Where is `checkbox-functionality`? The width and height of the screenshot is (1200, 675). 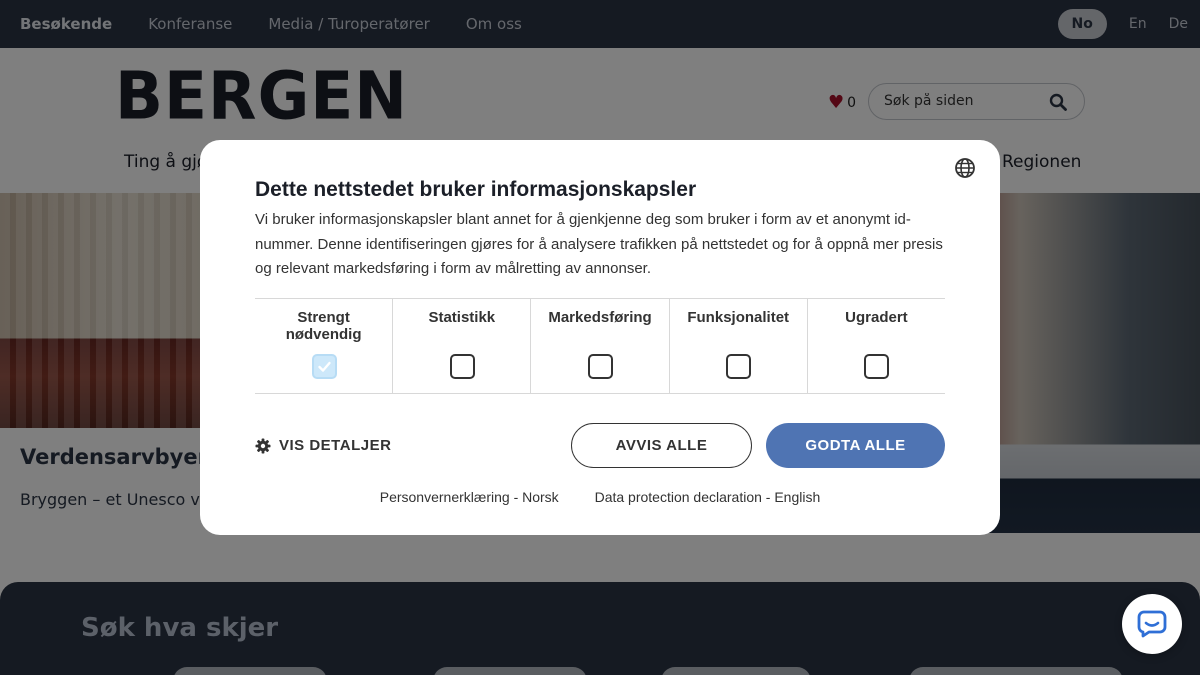
checkbox-functionality is located at coordinates (739, 366).